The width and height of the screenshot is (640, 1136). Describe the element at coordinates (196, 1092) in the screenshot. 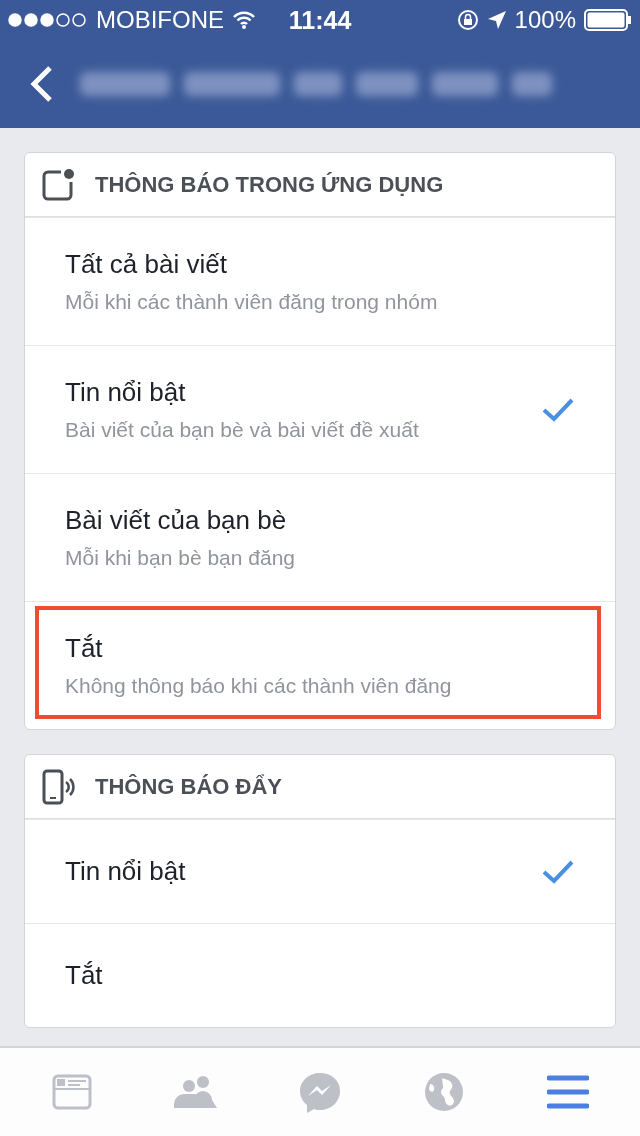

I see `friends-icon` at that location.